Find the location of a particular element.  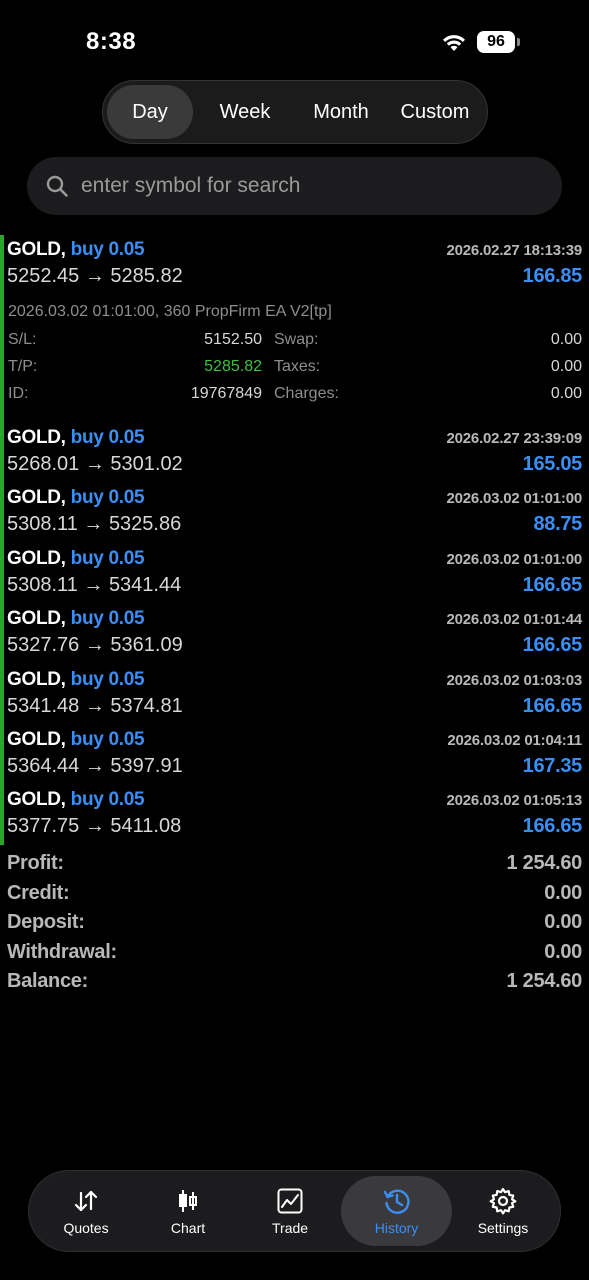

tab-trade: Trade is located at coordinates (290, 1211).